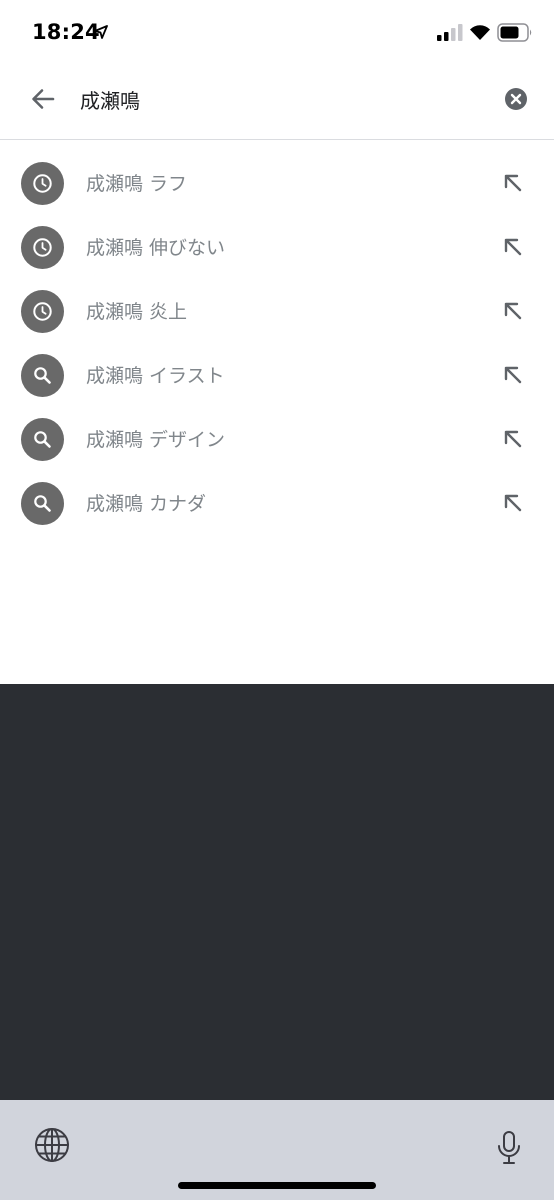 The width and height of the screenshot is (554, 1200). What do you see at coordinates (101, 32) in the screenshot?
I see `location-arrow-icon` at bounding box center [101, 32].